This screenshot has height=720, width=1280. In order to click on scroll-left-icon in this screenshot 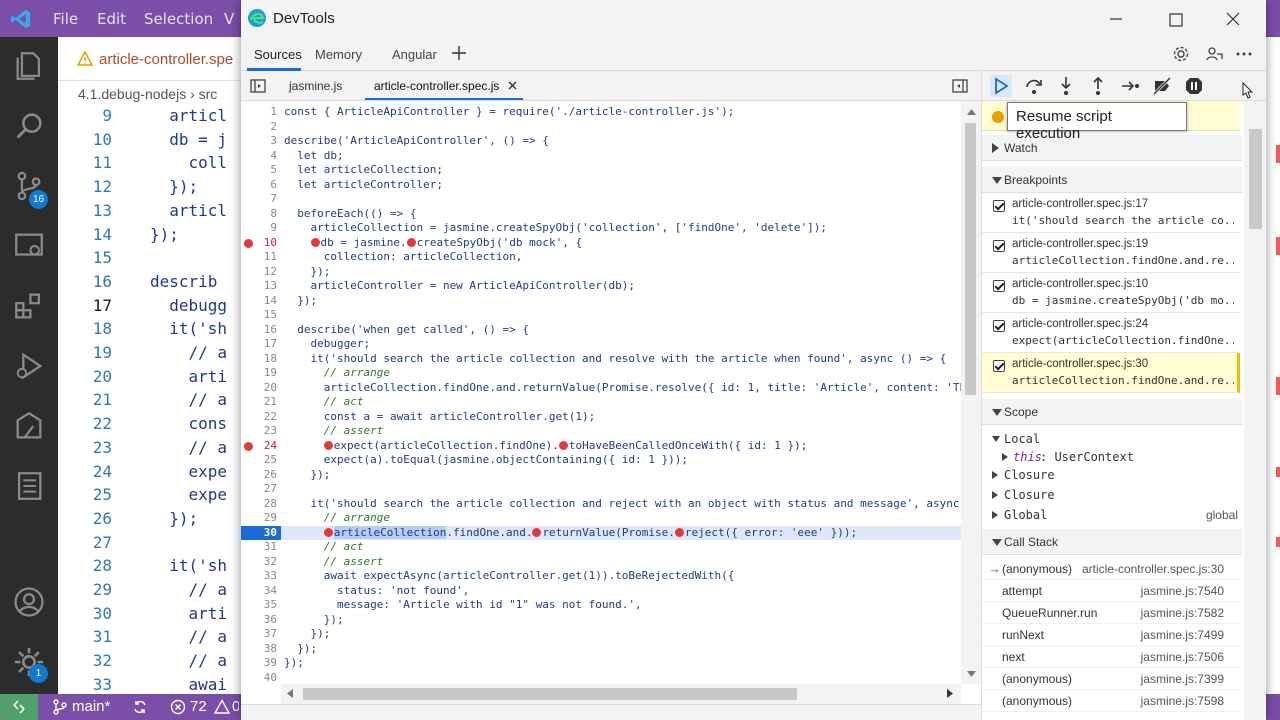, I will do `click(290, 693)`.